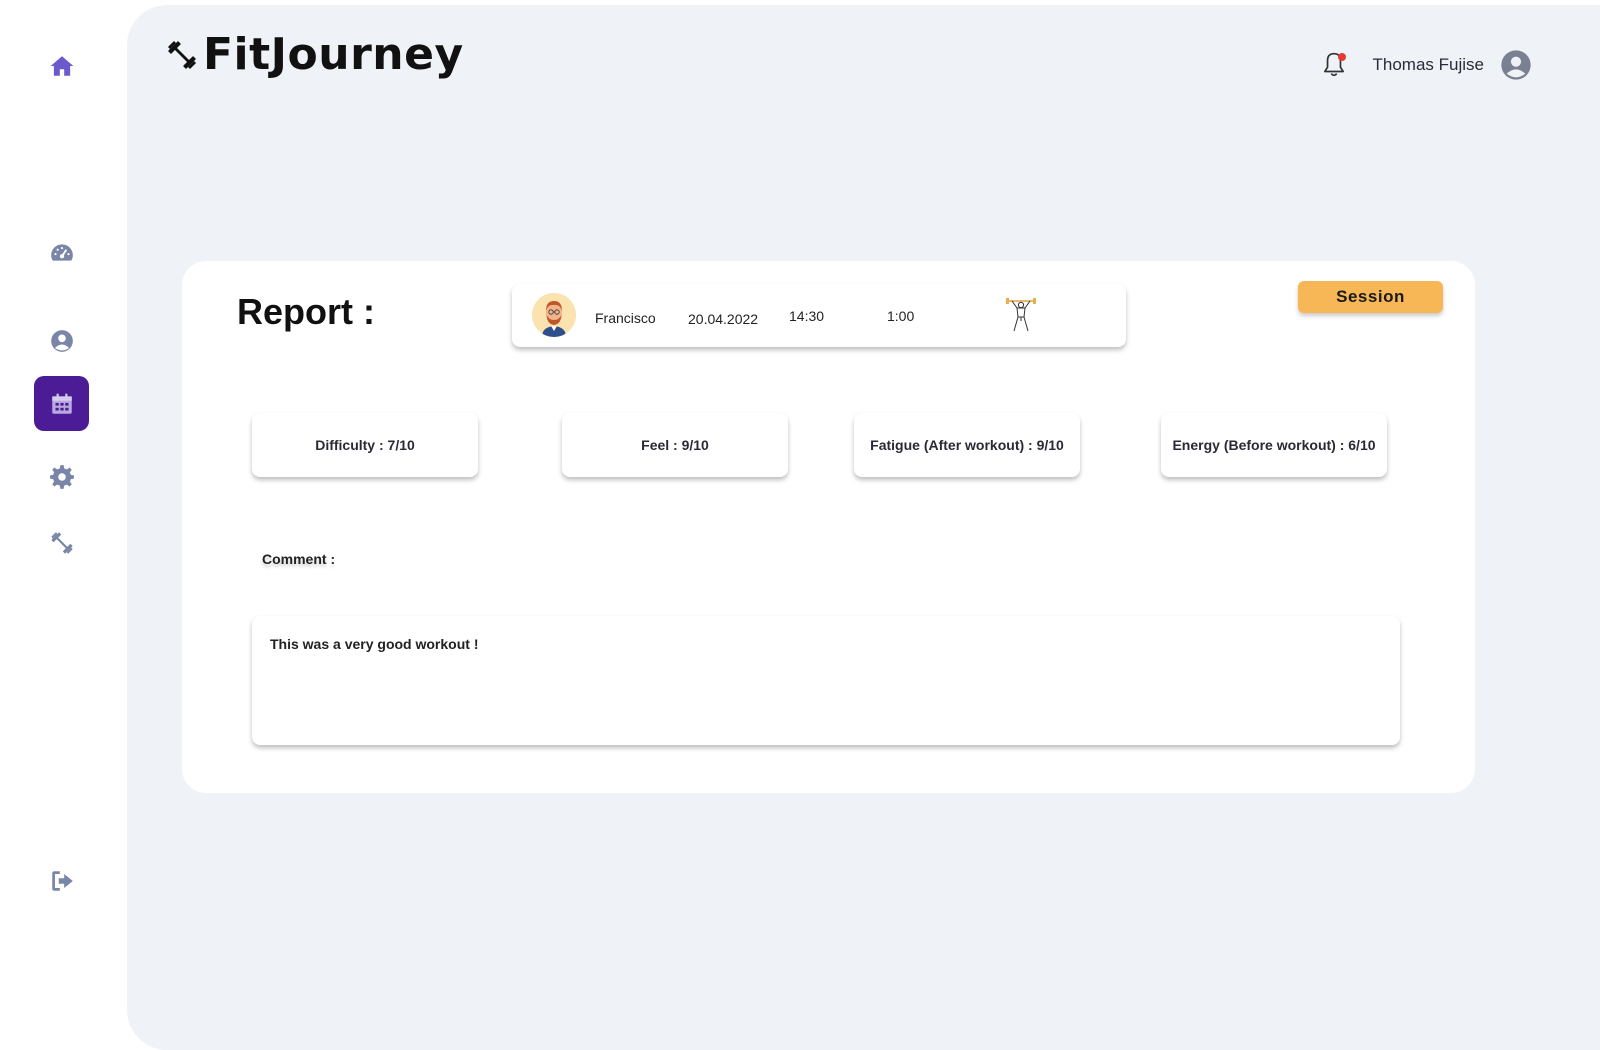 Image resolution: width=1600 pixels, height=1050 pixels. I want to click on sidebar, so click(61, 525).